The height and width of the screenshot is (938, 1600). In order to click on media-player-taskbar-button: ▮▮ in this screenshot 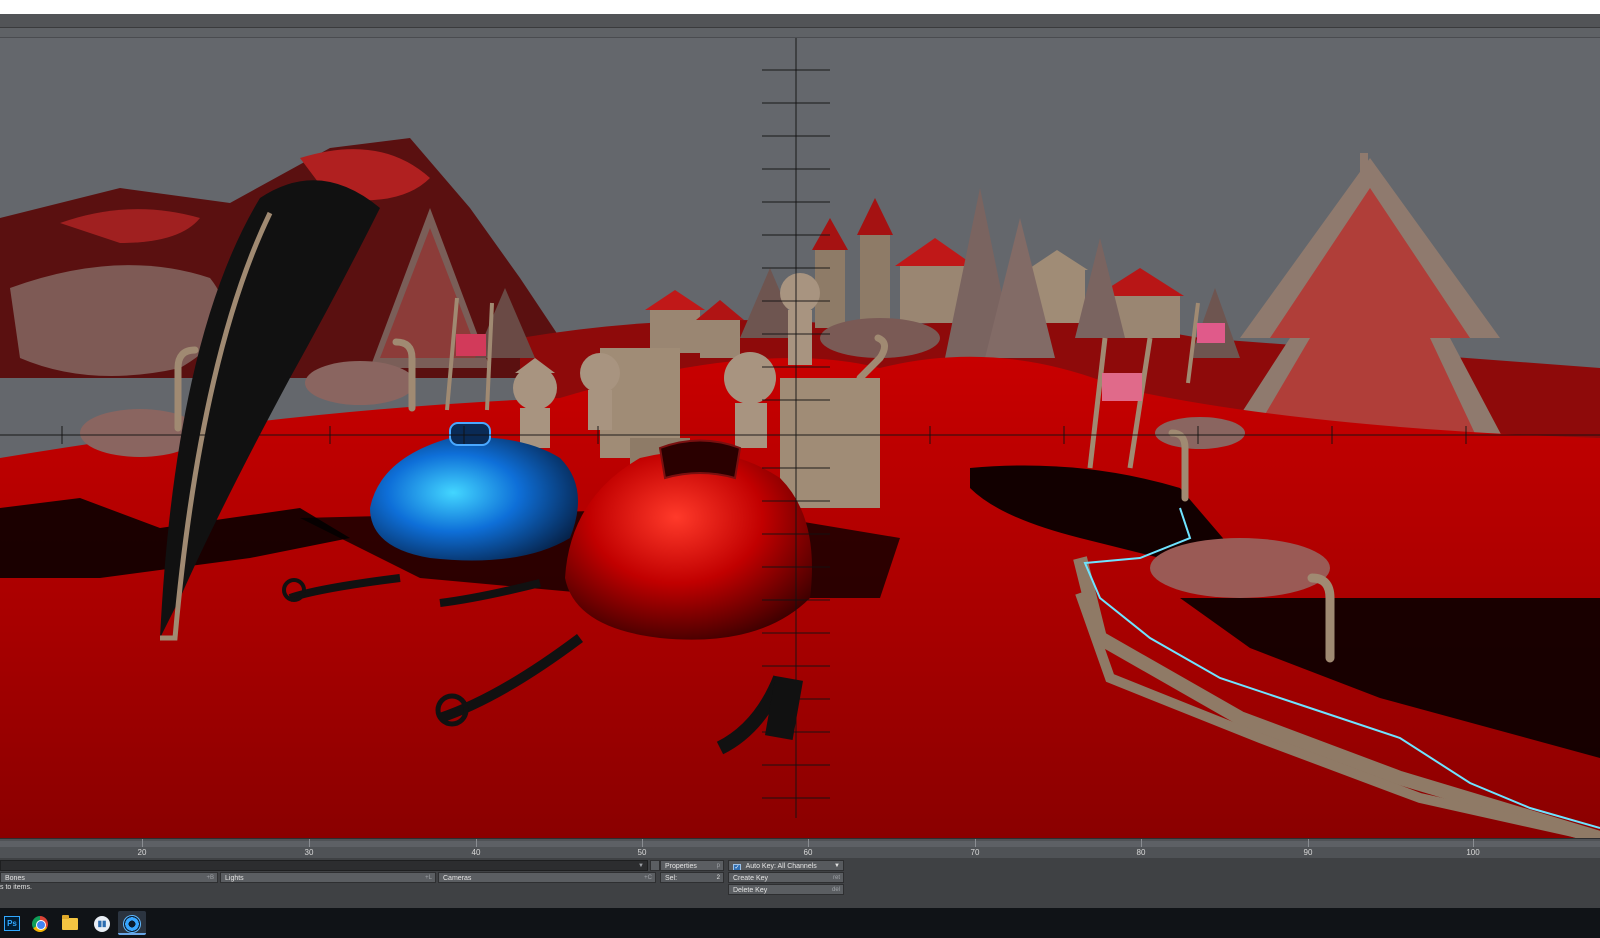, I will do `click(102, 923)`.